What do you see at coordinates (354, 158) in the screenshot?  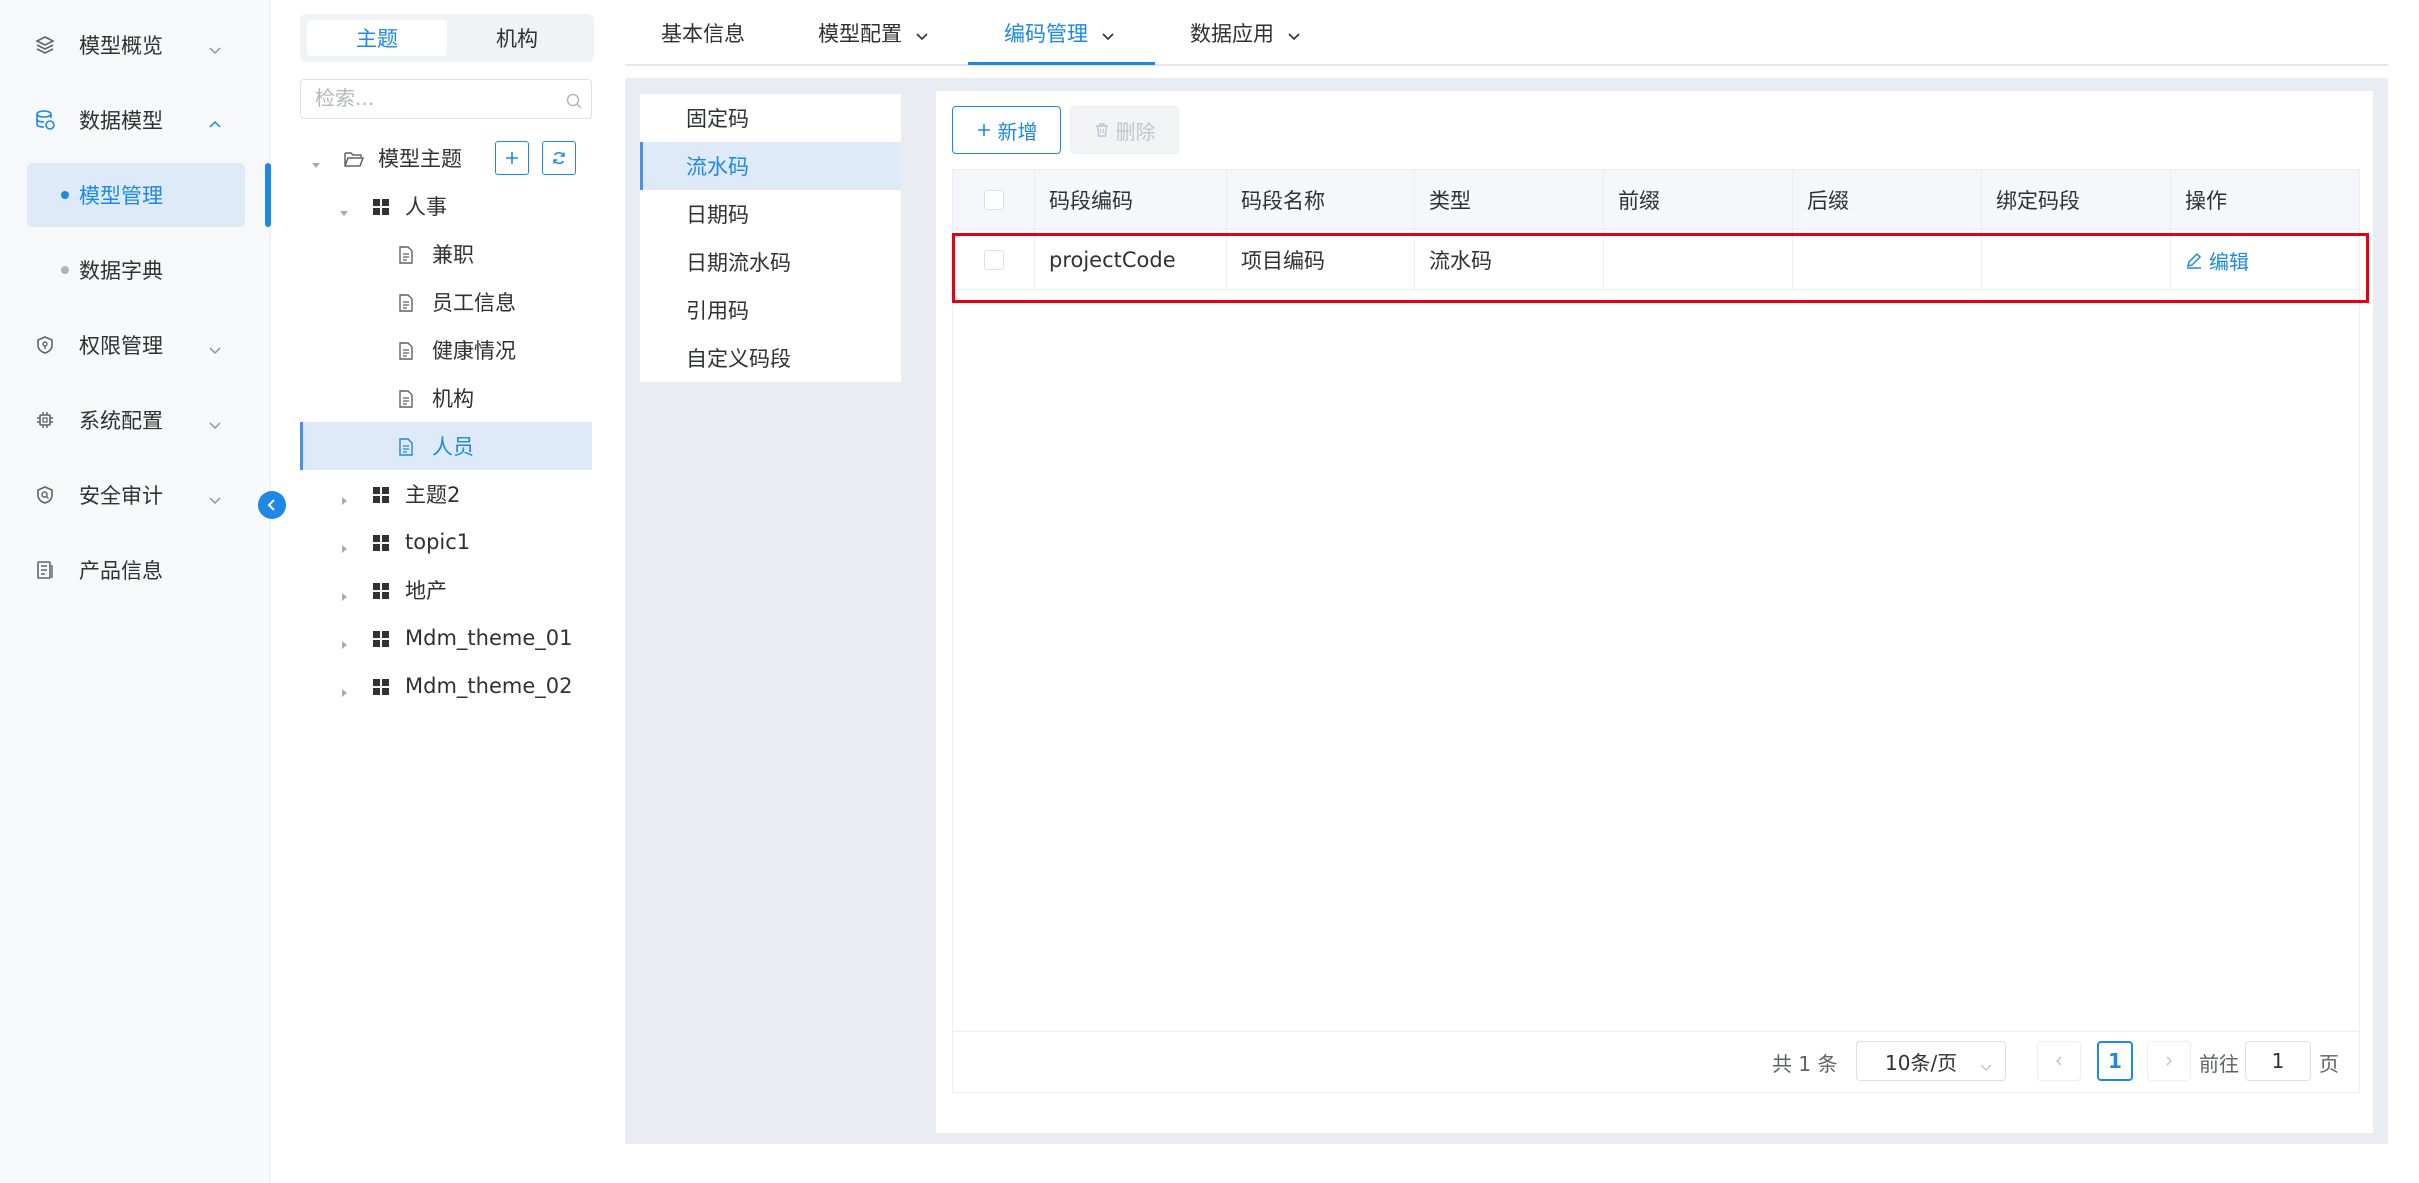 I see `folder-open-icon` at bounding box center [354, 158].